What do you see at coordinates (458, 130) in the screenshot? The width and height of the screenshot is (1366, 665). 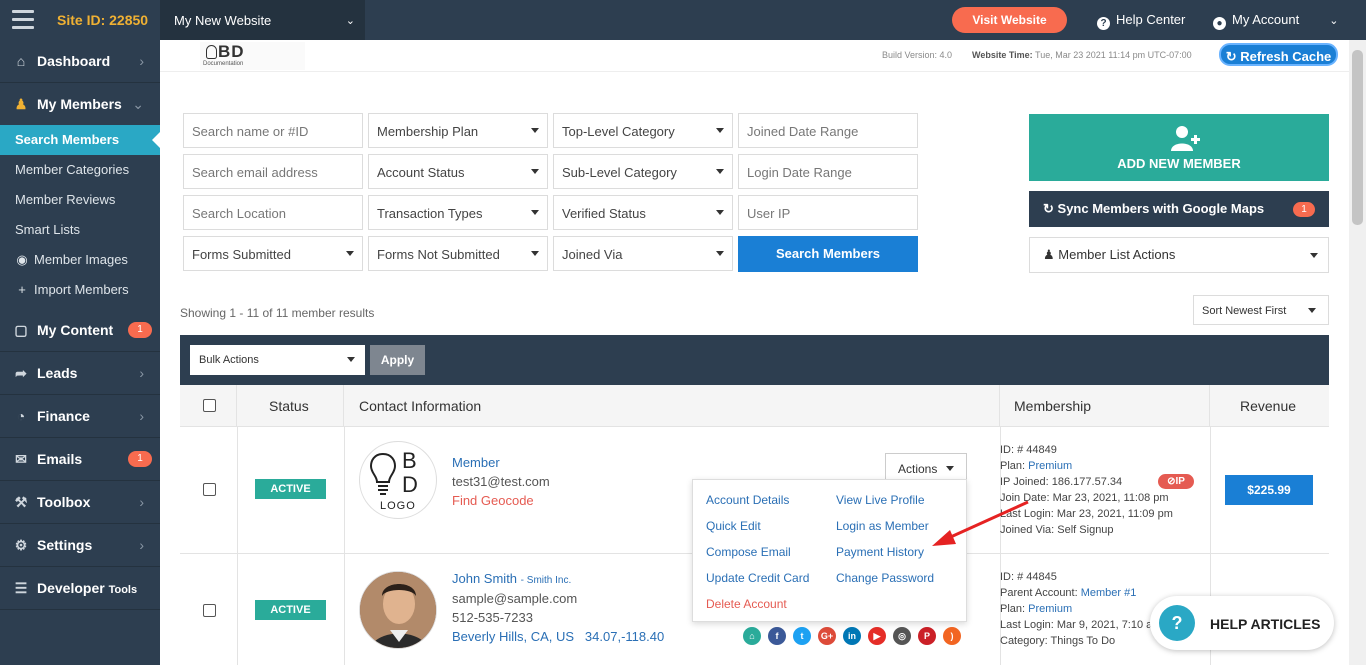 I see `membership-plan-select: Membership Plan` at bounding box center [458, 130].